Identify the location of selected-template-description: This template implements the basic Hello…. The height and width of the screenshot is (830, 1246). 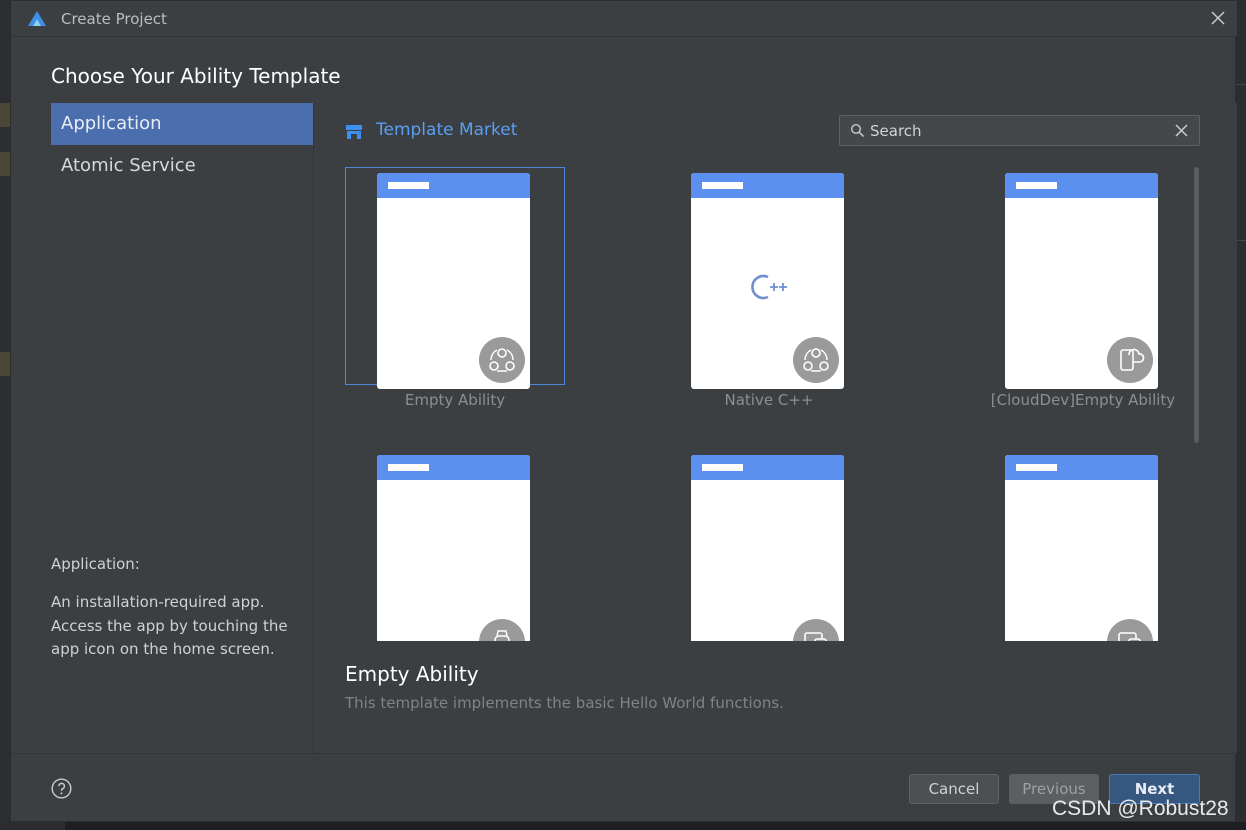
(564, 703).